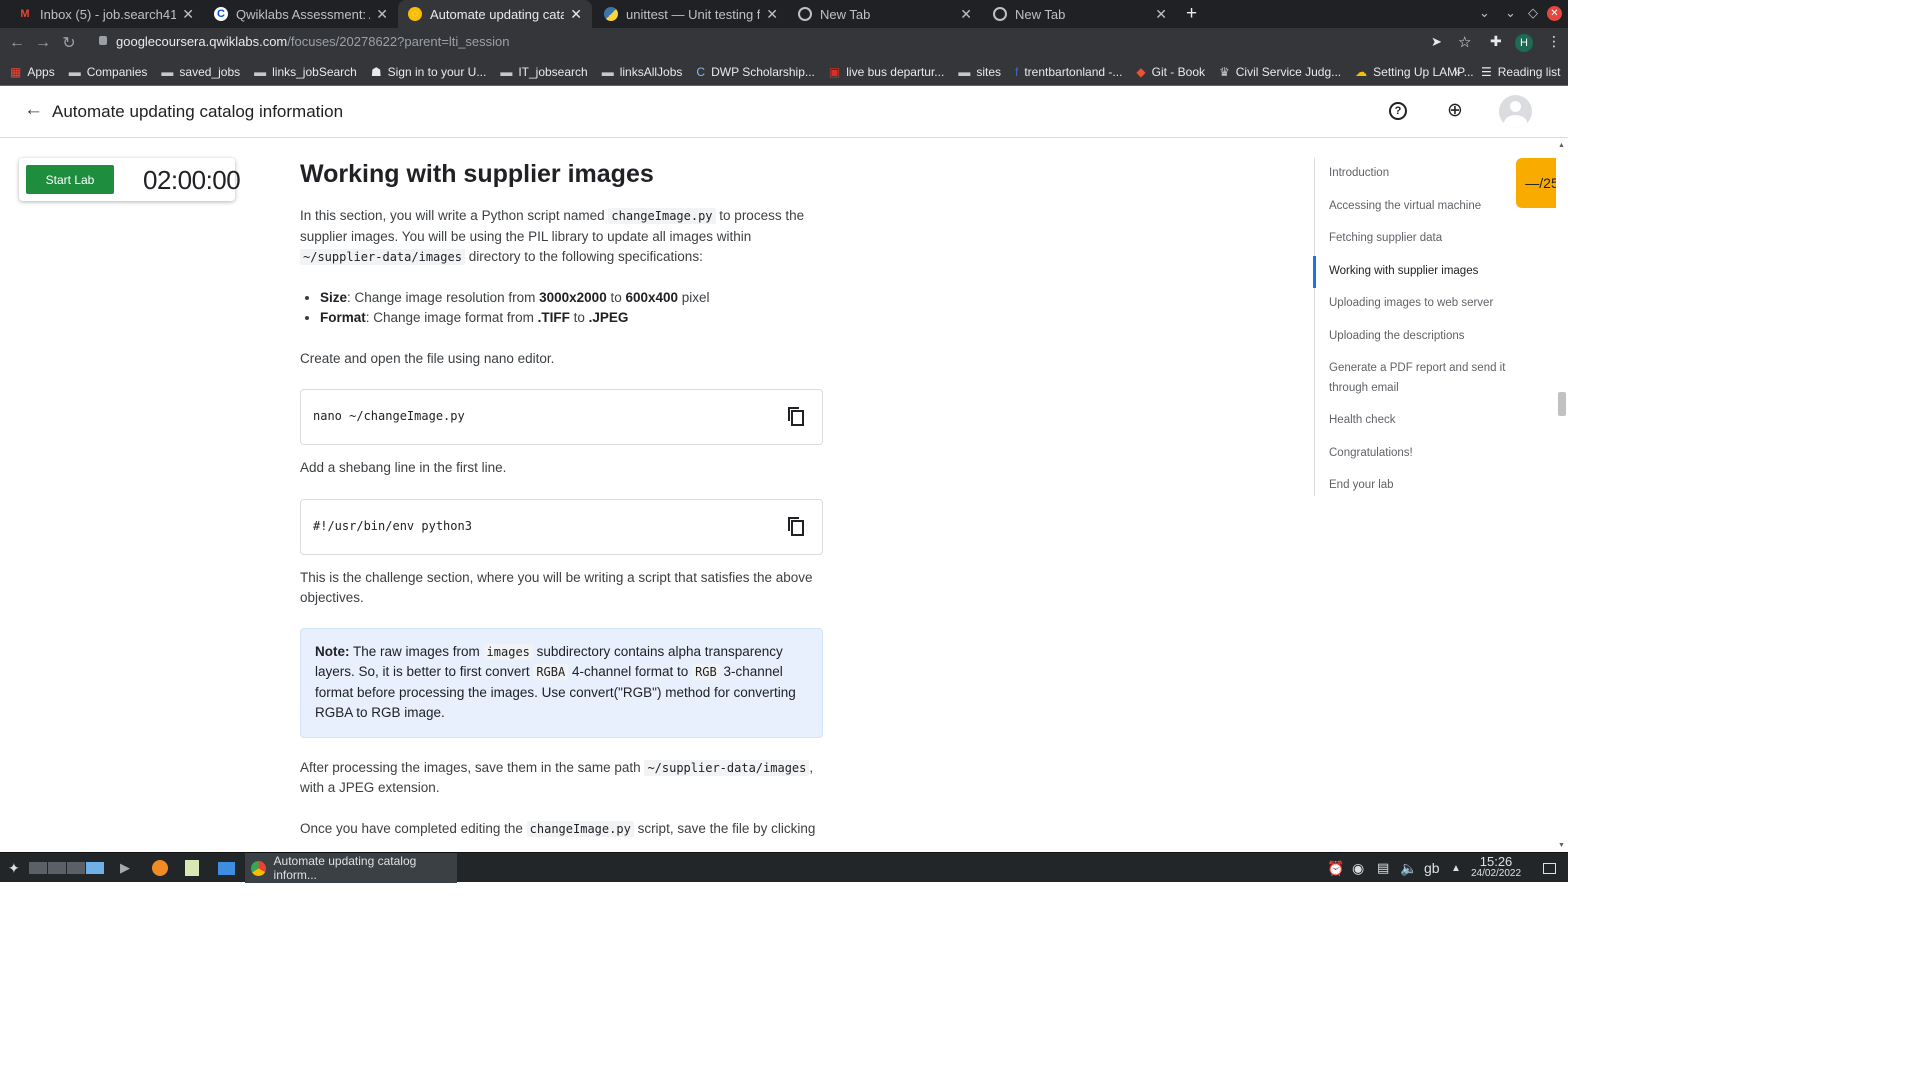  I want to click on tab-gmail: M Inbox (5) - job.search4198t@ ✕, so click(106, 14).